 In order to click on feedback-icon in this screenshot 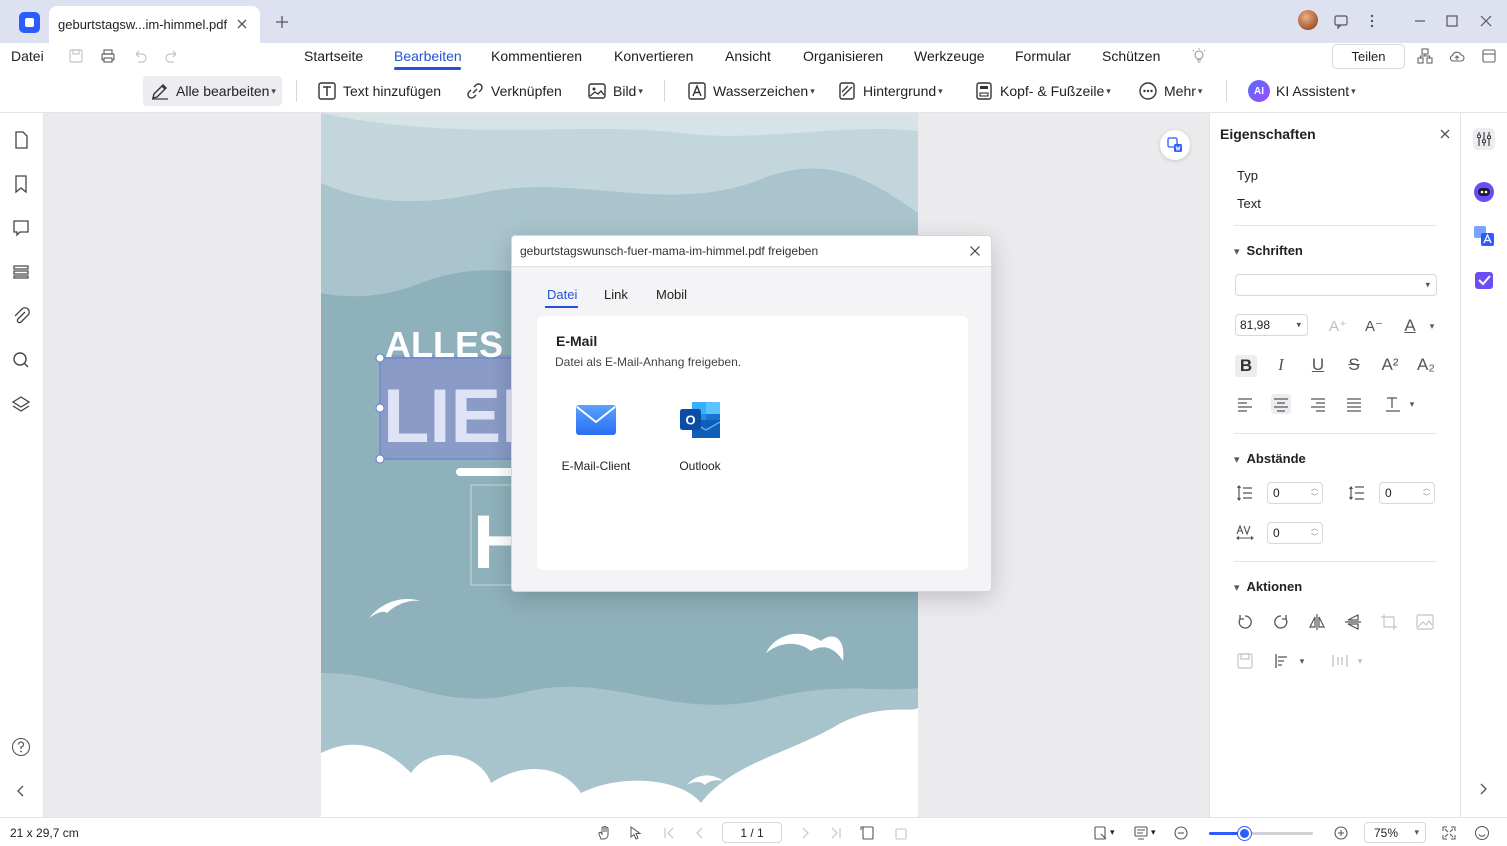, I will do `click(1341, 21)`.